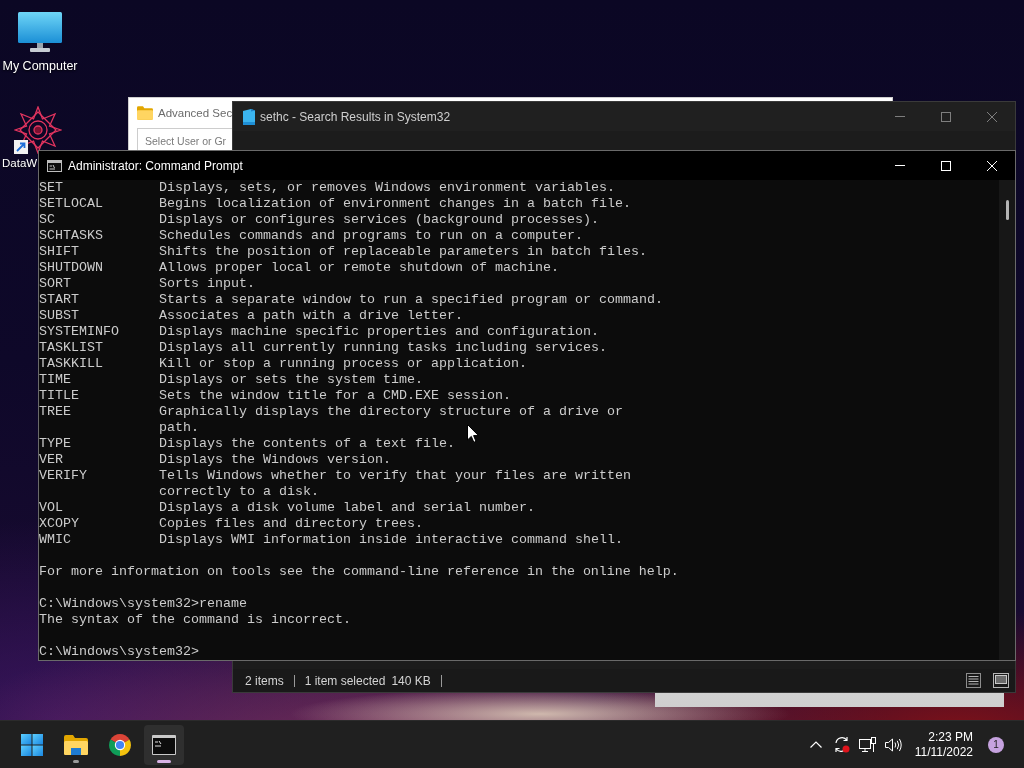  I want to click on clock-time: 2:23 PM, so click(950, 737).